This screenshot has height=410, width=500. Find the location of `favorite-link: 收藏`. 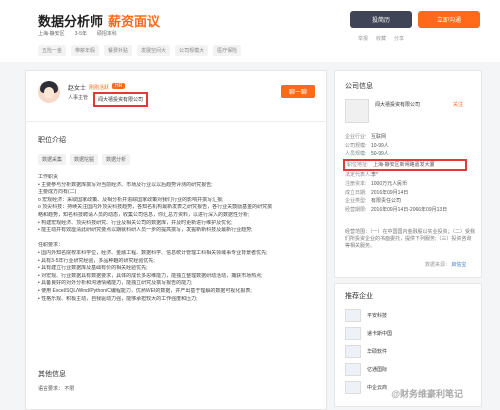

favorite-link: 收藏 is located at coordinates (381, 38).